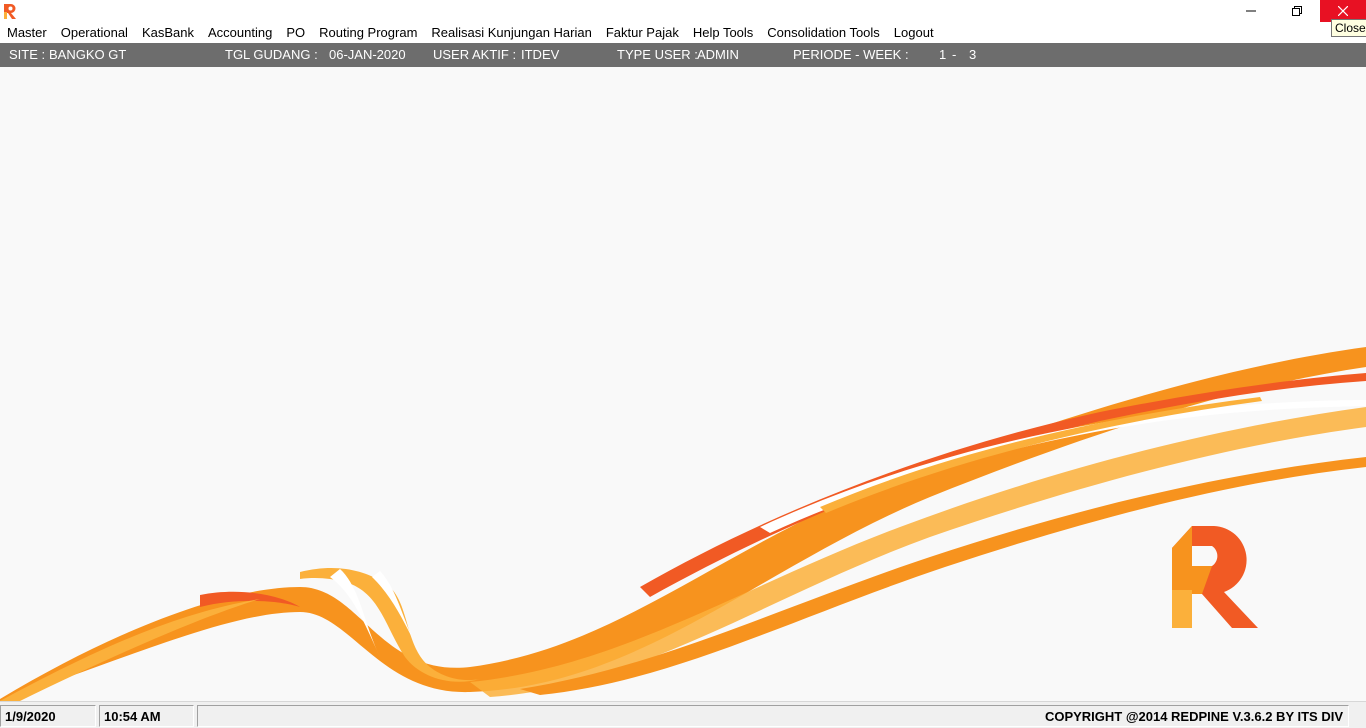 The height and width of the screenshot is (728, 1366). I want to click on periode-week-label: PERIODE - WEEK :, so click(851, 54).